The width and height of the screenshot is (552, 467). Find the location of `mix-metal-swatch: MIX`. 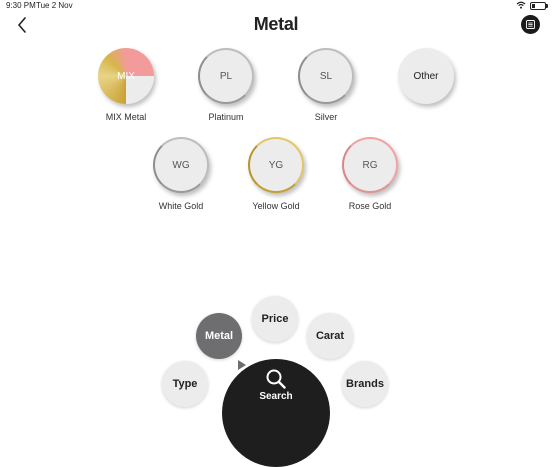

mix-metal-swatch: MIX is located at coordinates (126, 76).